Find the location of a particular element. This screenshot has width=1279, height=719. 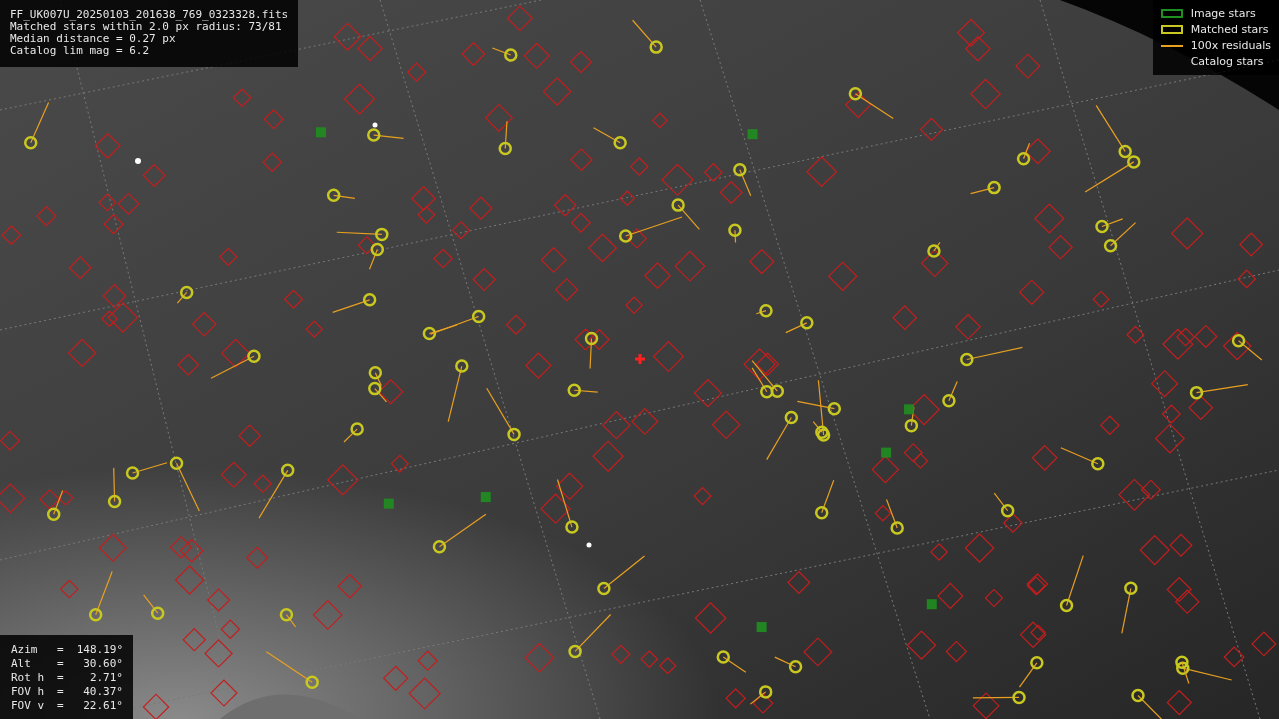

pointing-value: 148.19° is located at coordinates (99, 650).